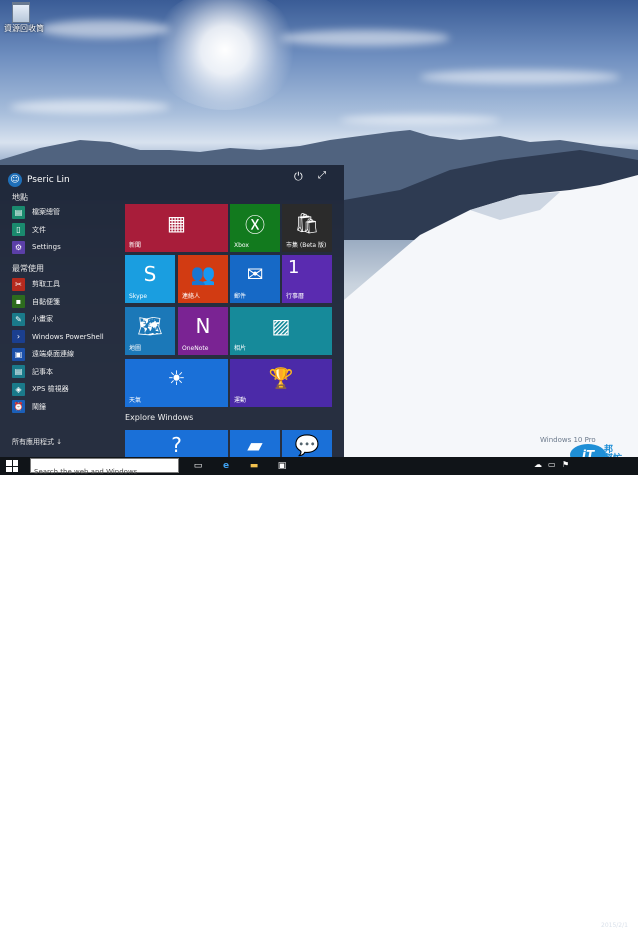 The height and width of the screenshot is (929, 638). What do you see at coordinates (240, 400) in the screenshot?
I see `tile-label: 運動` at bounding box center [240, 400].